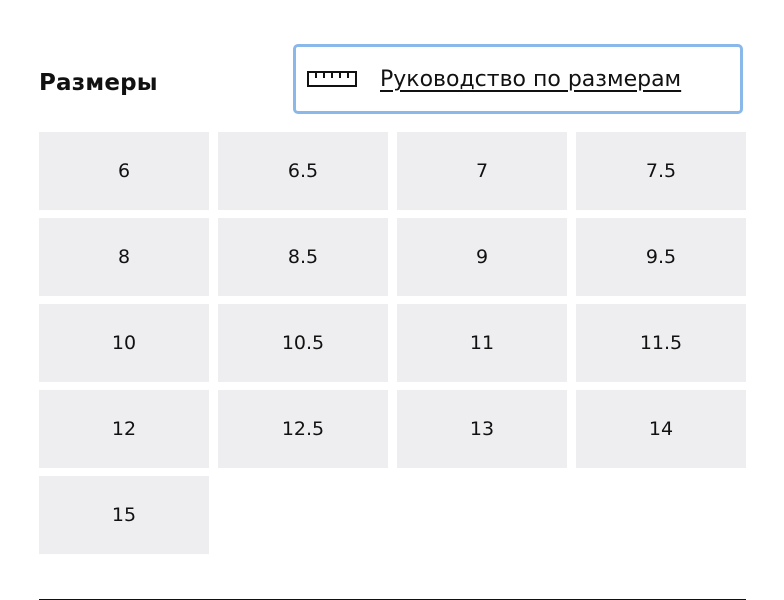  I want to click on size-option: 6, so click(124, 171).